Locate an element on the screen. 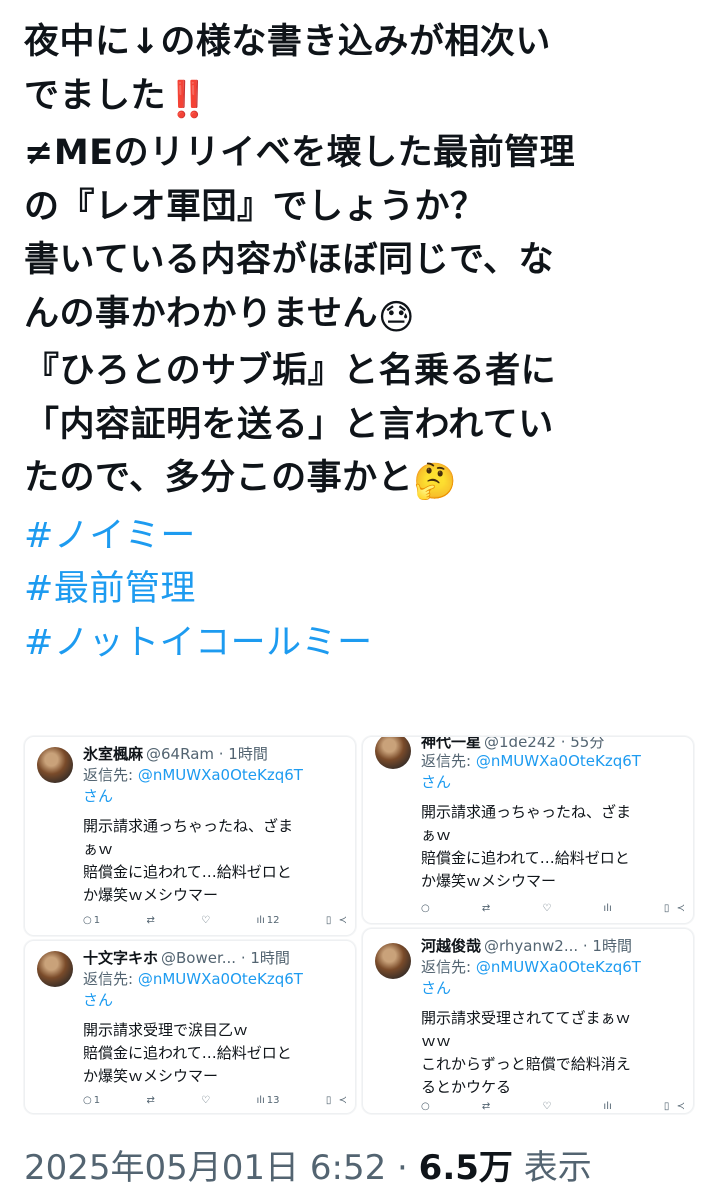 This screenshot has height=1200, width=715. post-line-text: 『ひろとのサブ垢』と名乗る者に is located at coordinates (290, 371).